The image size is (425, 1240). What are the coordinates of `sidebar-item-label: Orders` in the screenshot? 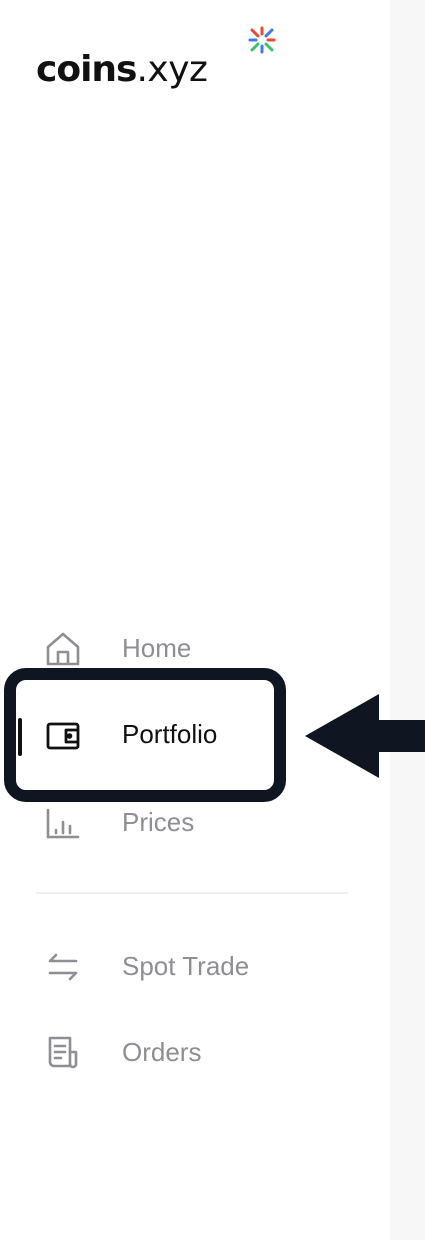 It's located at (162, 1051).